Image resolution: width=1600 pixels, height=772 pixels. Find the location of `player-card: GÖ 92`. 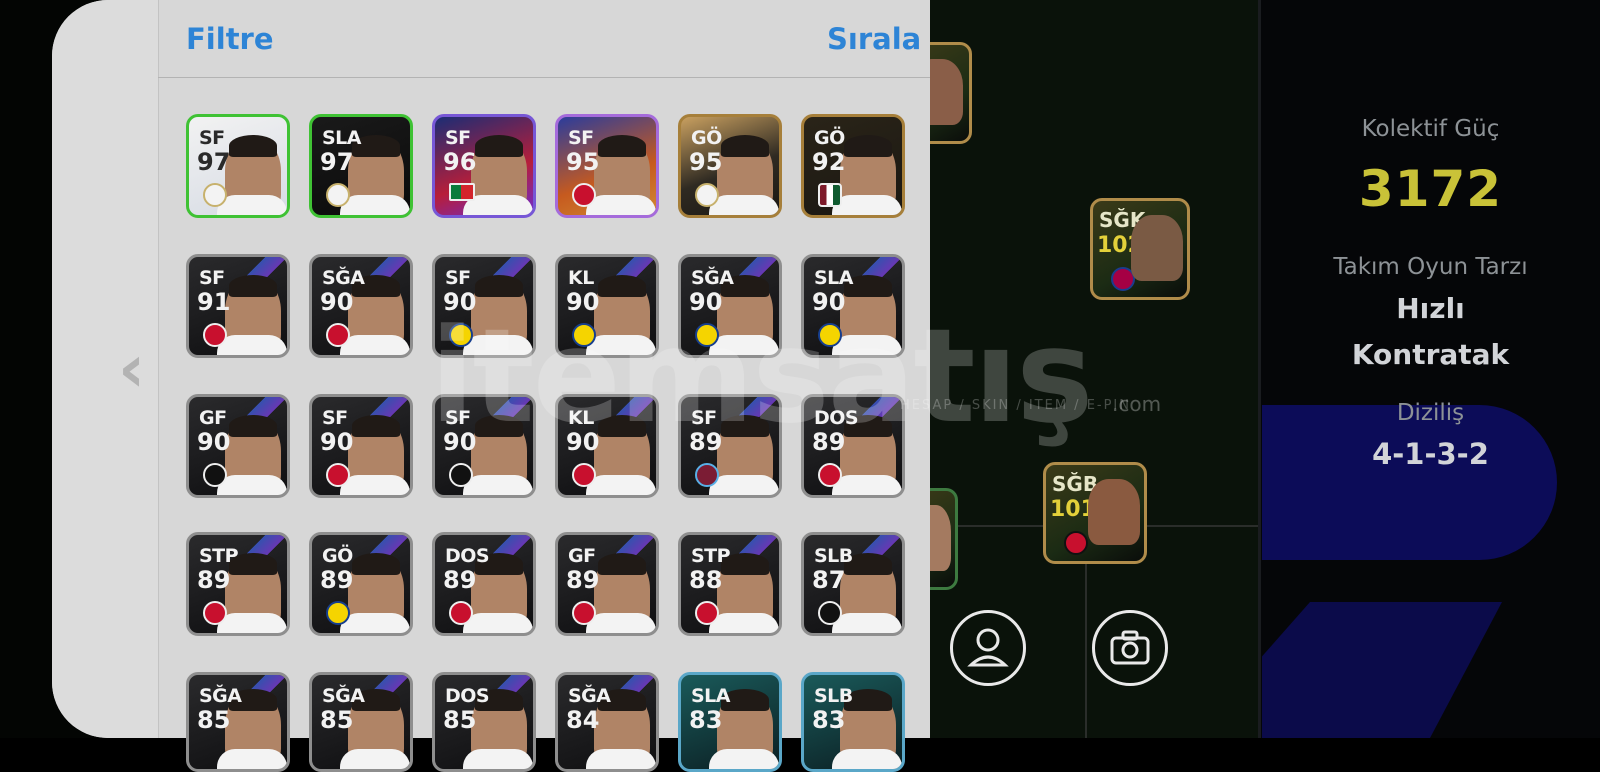

player-card: GÖ 92 is located at coordinates (853, 166).